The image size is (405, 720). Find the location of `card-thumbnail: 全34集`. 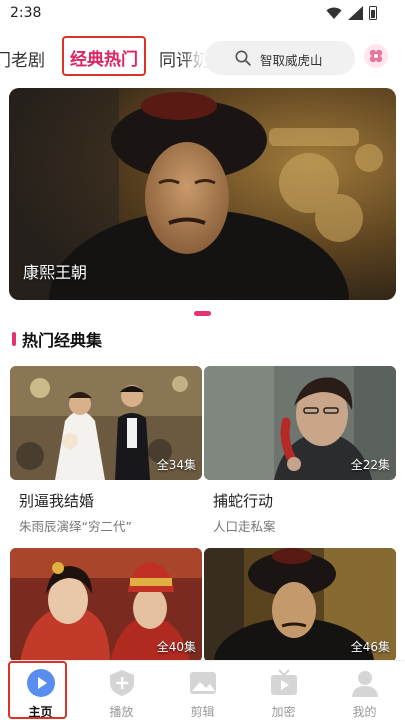

card-thumbnail: 全34集 is located at coordinates (106, 423).